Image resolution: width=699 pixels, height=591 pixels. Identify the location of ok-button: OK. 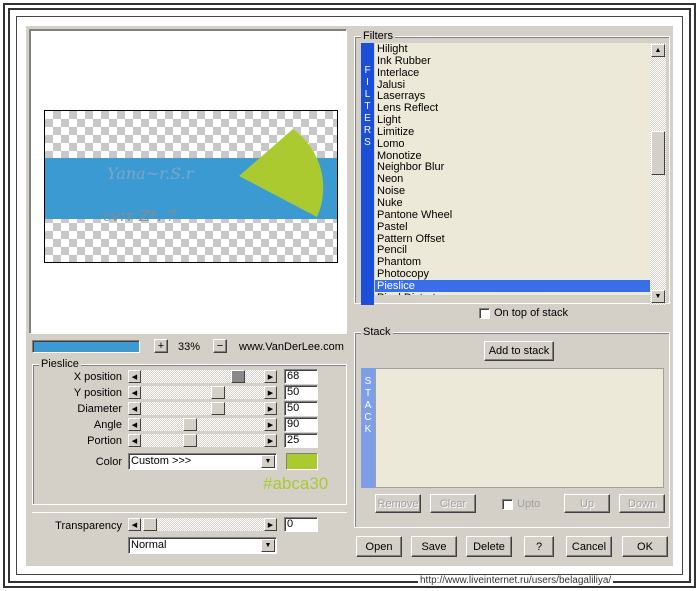
(645, 546).